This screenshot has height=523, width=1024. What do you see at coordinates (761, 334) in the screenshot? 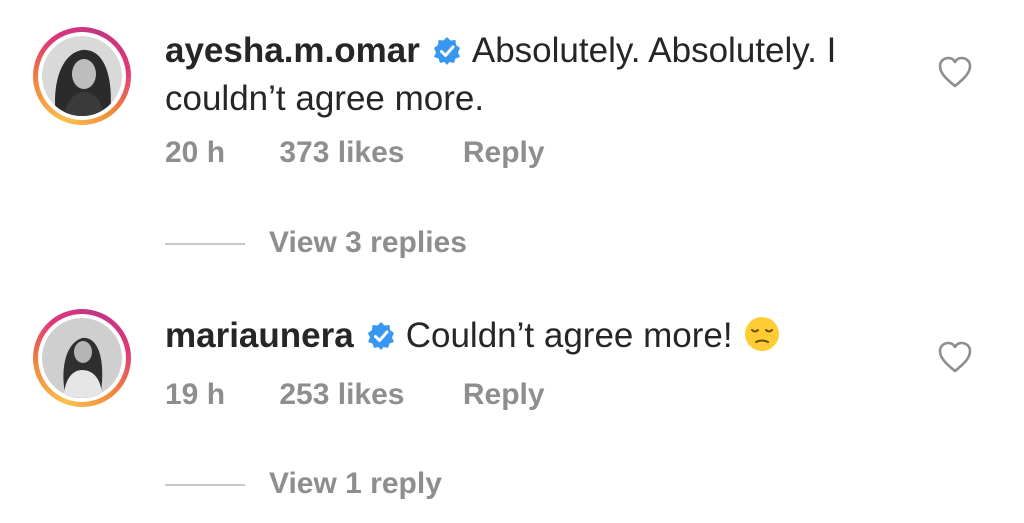
I see `pensive-face-icon` at bounding box center [761, 334].